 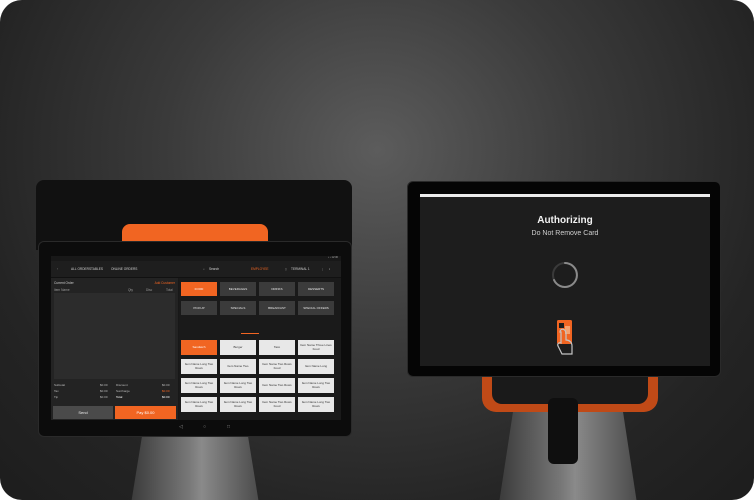 What do you see at coordinates (316, 289) in the screenshot?
I see `category-desserts: DESSERTS` at bounding box center [316, 289].